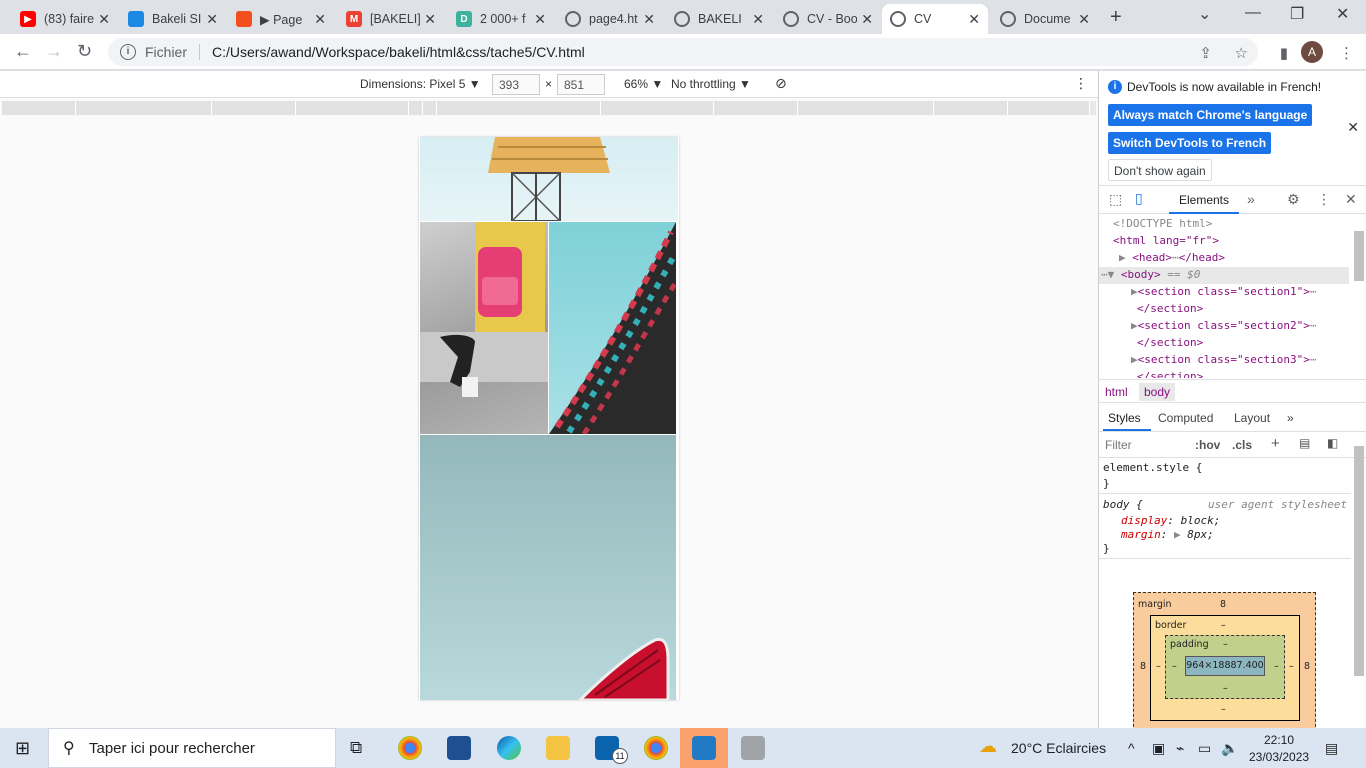 This screenshot has width=1366, height=768. Describe the element at coordinates (1276, 666) in the screenshot. I see `padding-right-value: –` at that location.